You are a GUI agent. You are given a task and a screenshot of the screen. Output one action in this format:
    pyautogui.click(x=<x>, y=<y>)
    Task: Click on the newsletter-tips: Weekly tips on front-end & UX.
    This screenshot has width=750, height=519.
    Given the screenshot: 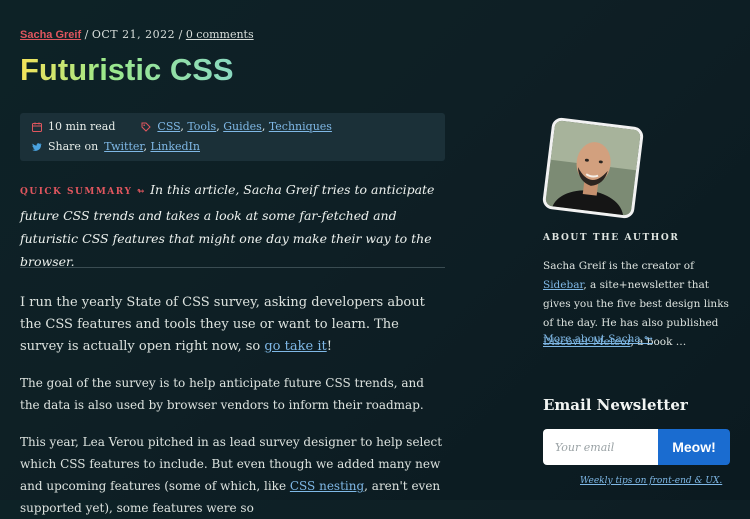 What is the action you would take?
    pyautogui.click(x=651, y=481)
    